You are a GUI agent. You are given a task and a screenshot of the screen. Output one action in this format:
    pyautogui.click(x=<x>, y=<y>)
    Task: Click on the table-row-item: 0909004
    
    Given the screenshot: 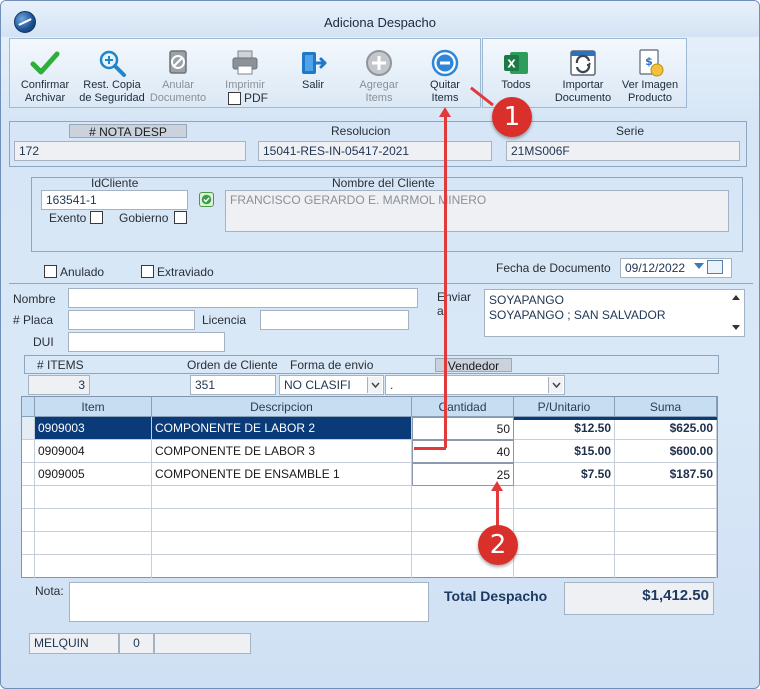 What is the action you would take?
    pyautogui.click(x=93, y=451)
    